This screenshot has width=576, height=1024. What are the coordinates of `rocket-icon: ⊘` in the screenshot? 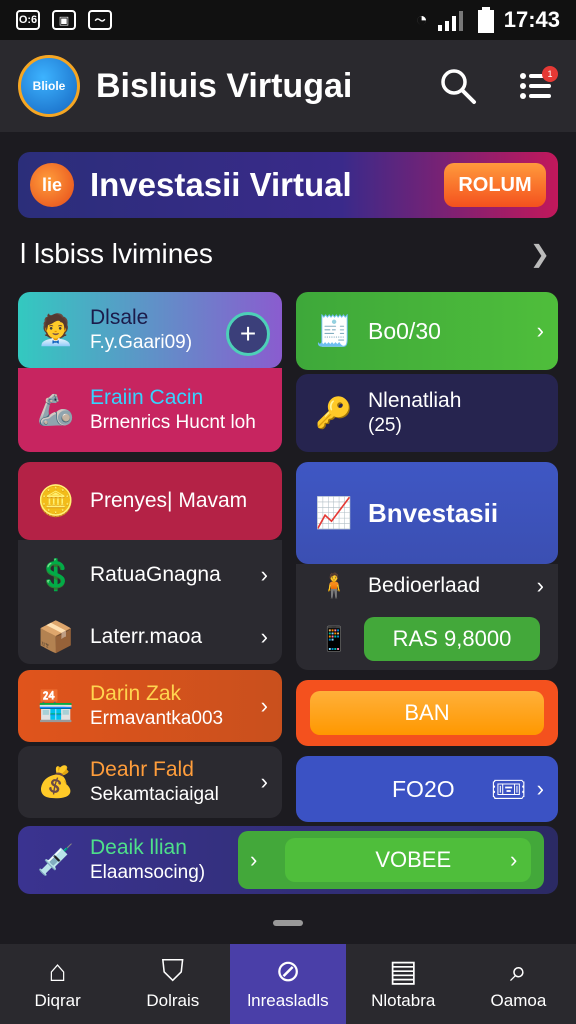 It's located at (288, 971).